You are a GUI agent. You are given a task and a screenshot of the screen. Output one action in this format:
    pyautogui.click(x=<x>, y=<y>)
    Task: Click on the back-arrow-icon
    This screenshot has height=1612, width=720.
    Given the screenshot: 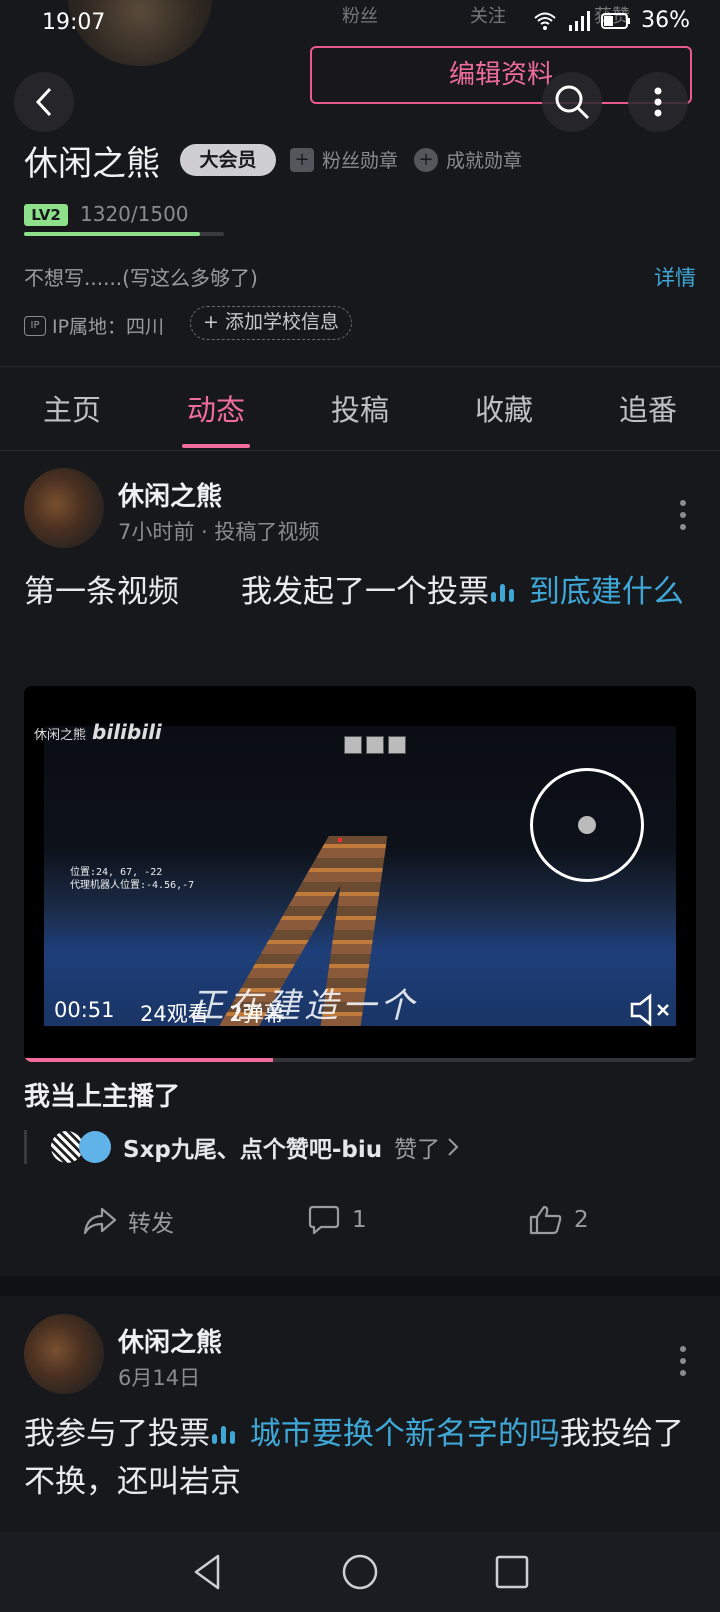 What is the action you would take?
    pyautogui.click(x=43, y=102)
    